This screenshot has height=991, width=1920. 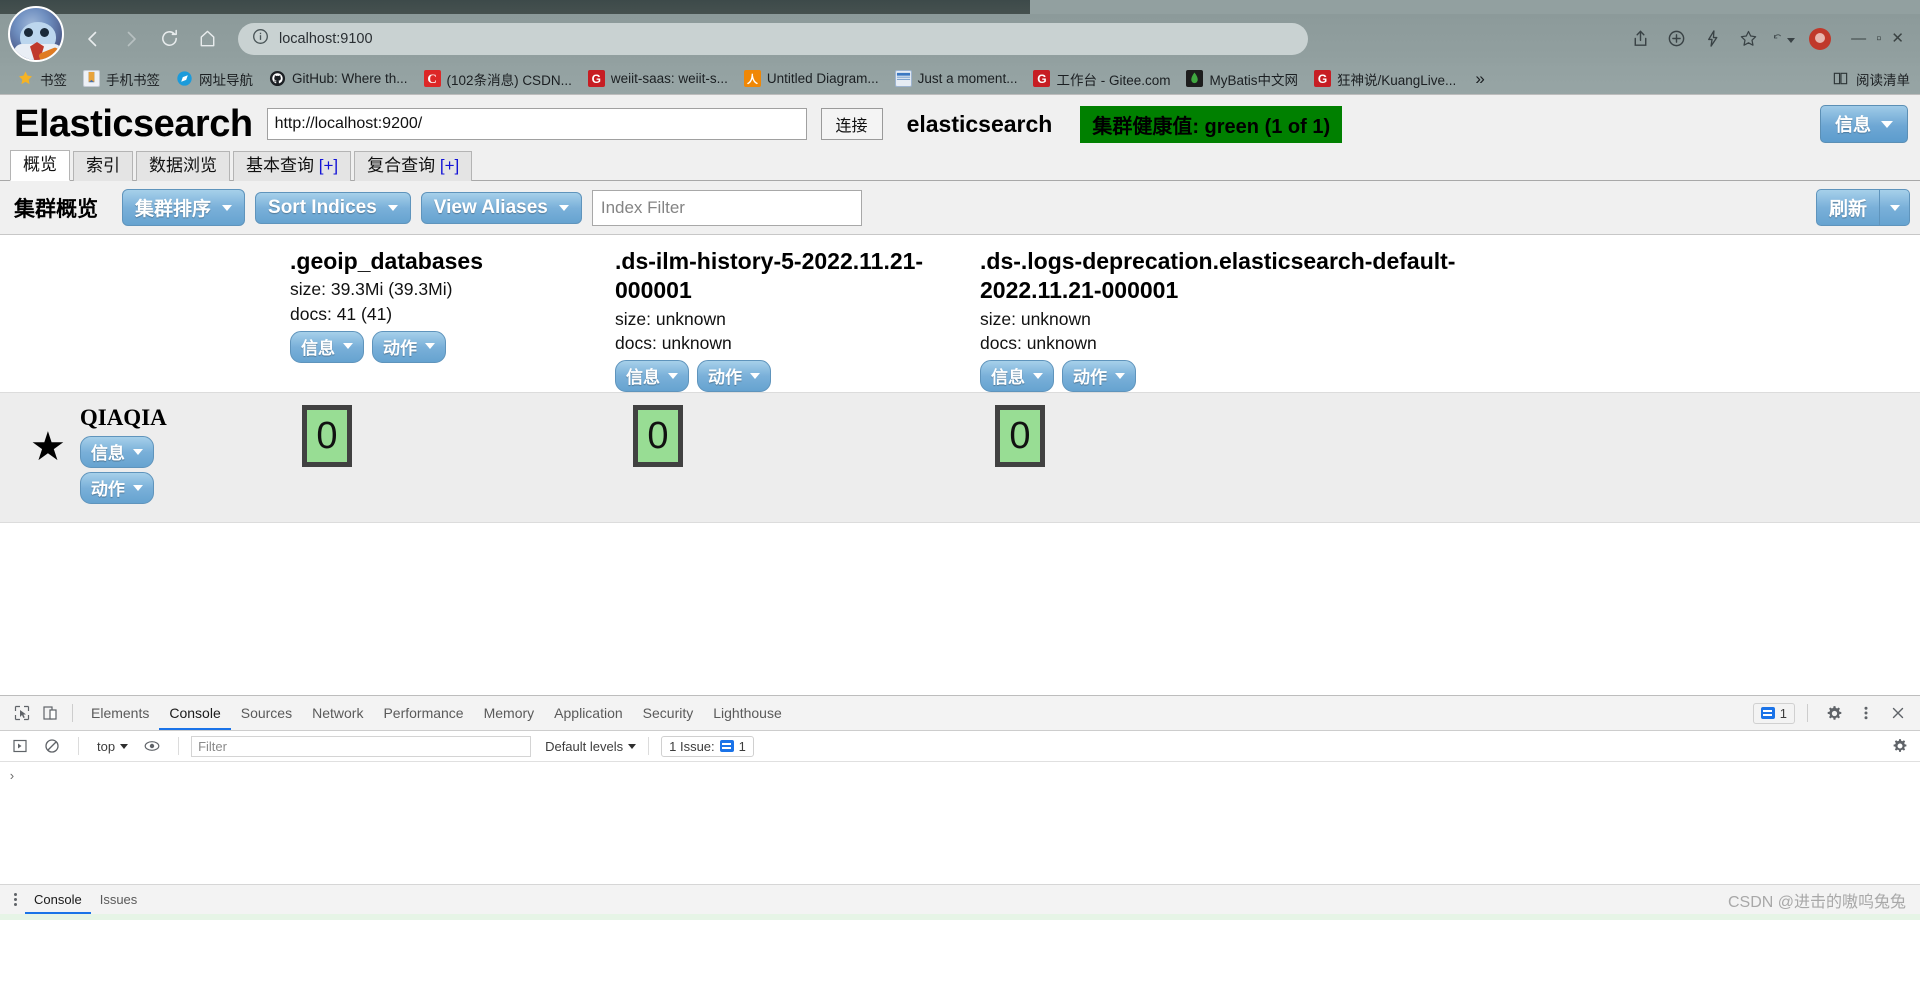 I want to click on console-issues-chip: 1 Issue: 1, so click(x=707, y=746).